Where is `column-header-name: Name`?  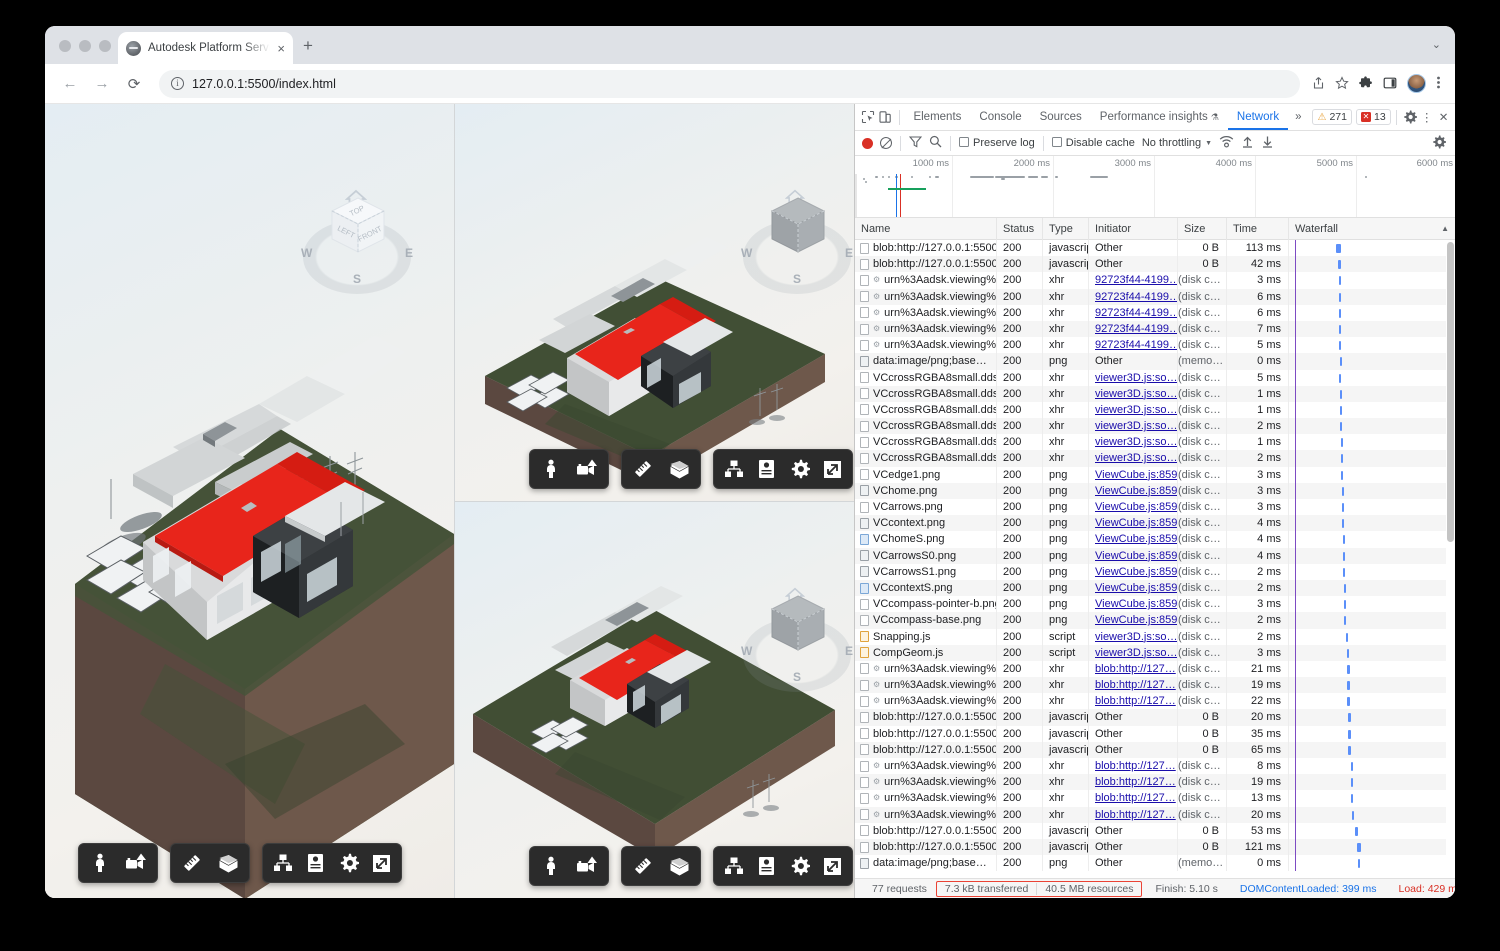 column-header-name: Name is located at coordinates (926, 229).